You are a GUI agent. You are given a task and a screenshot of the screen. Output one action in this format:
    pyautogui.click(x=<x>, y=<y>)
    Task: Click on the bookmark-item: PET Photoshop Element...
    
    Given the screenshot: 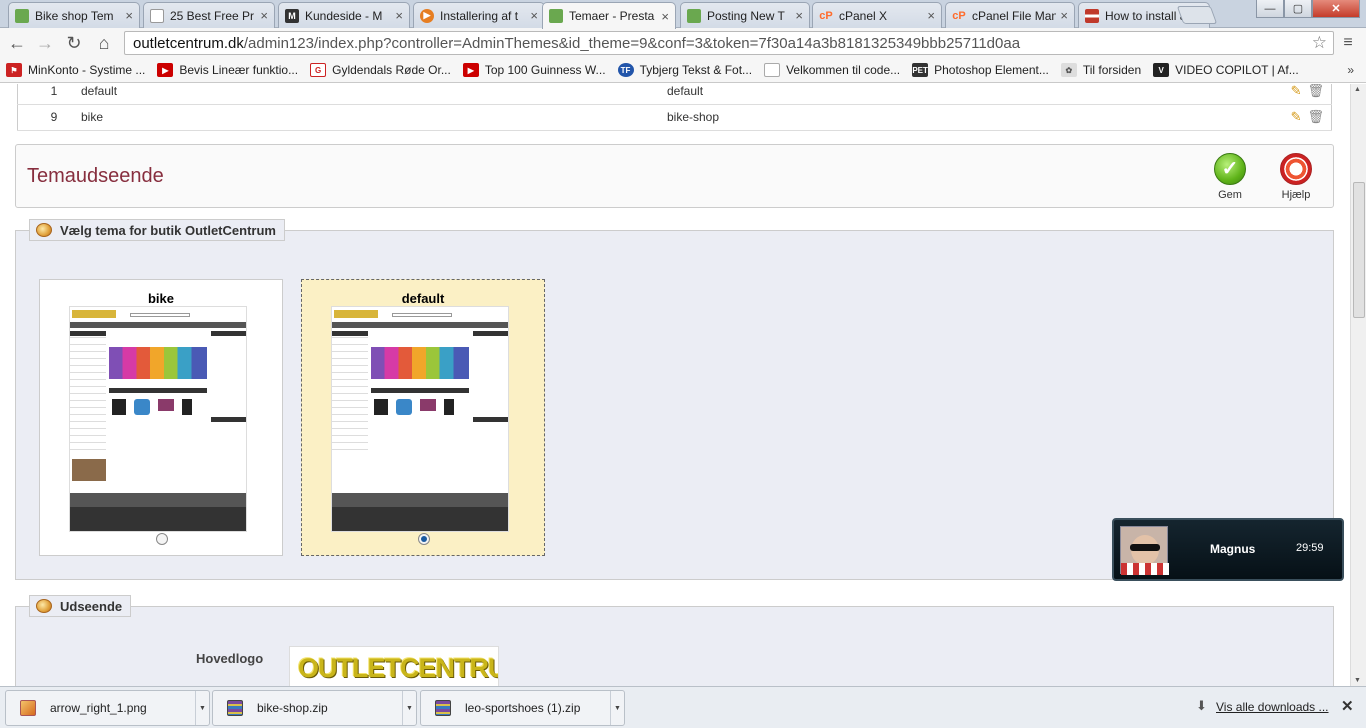 What is the action you would take?
    pyautogui.click(x=980, y=70)
    